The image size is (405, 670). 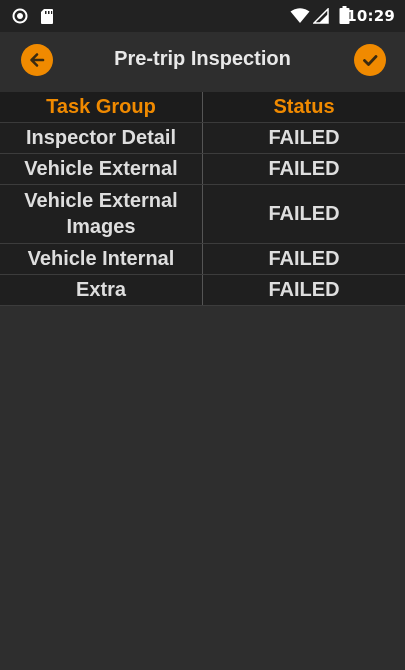 What do you see at coordinates (101, 259) in the screenshot?
I see `task-group-cell: Vehicle Internal` at bounding box center [101, 259].